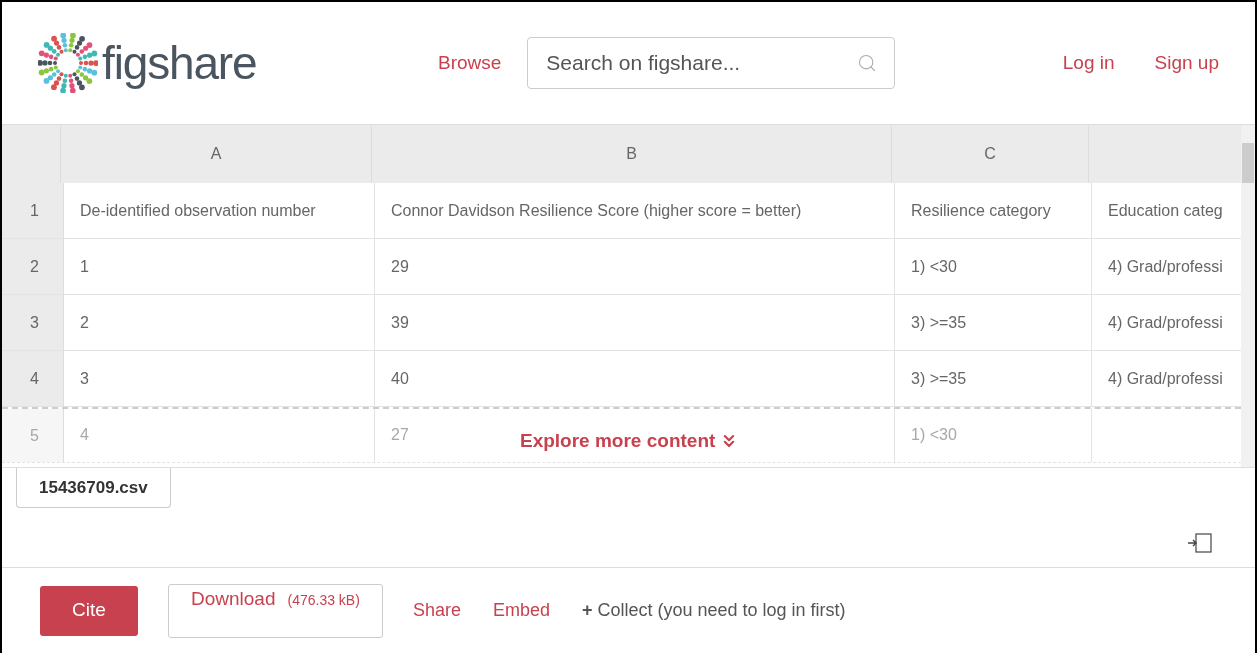 The width and height of the screenshot is (1257, 653). What do you see at coordinates (867, 63) in the screenshot?
I see `search-icon` at bounding box center [867, 63].